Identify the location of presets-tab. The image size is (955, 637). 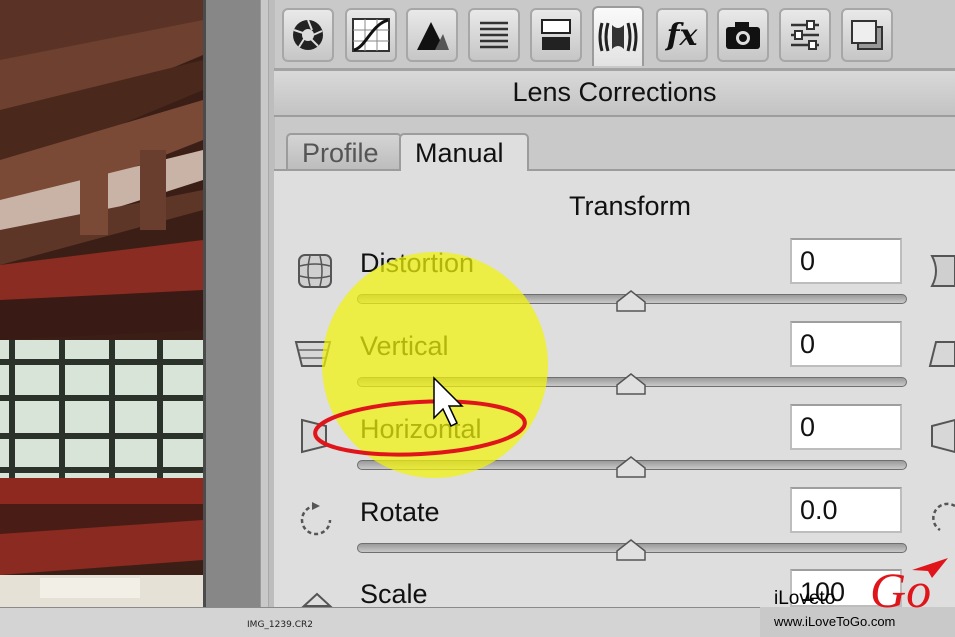
(805, 35).